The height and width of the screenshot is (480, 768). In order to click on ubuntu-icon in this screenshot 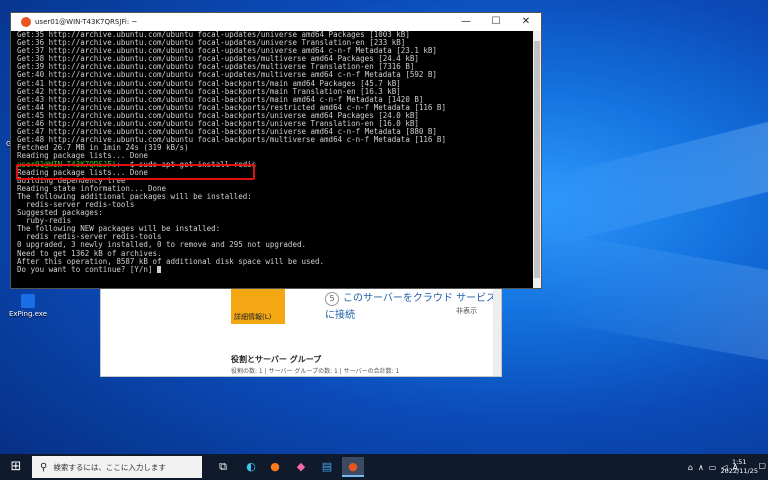, I will do `click(26, 22)`.